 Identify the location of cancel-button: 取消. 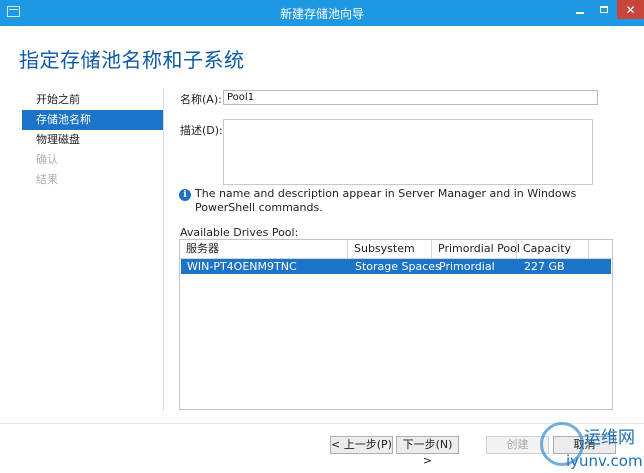
(584, 445).